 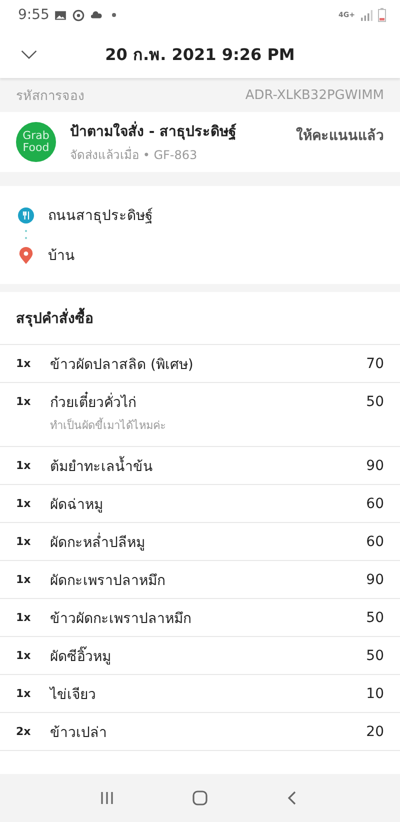 What do you see at coordinates (134, 155) in the screenshot?
I see `delivery-info: จัดส่งแล้วเมื่อ • GF-863` at bounding box center [134, 155].